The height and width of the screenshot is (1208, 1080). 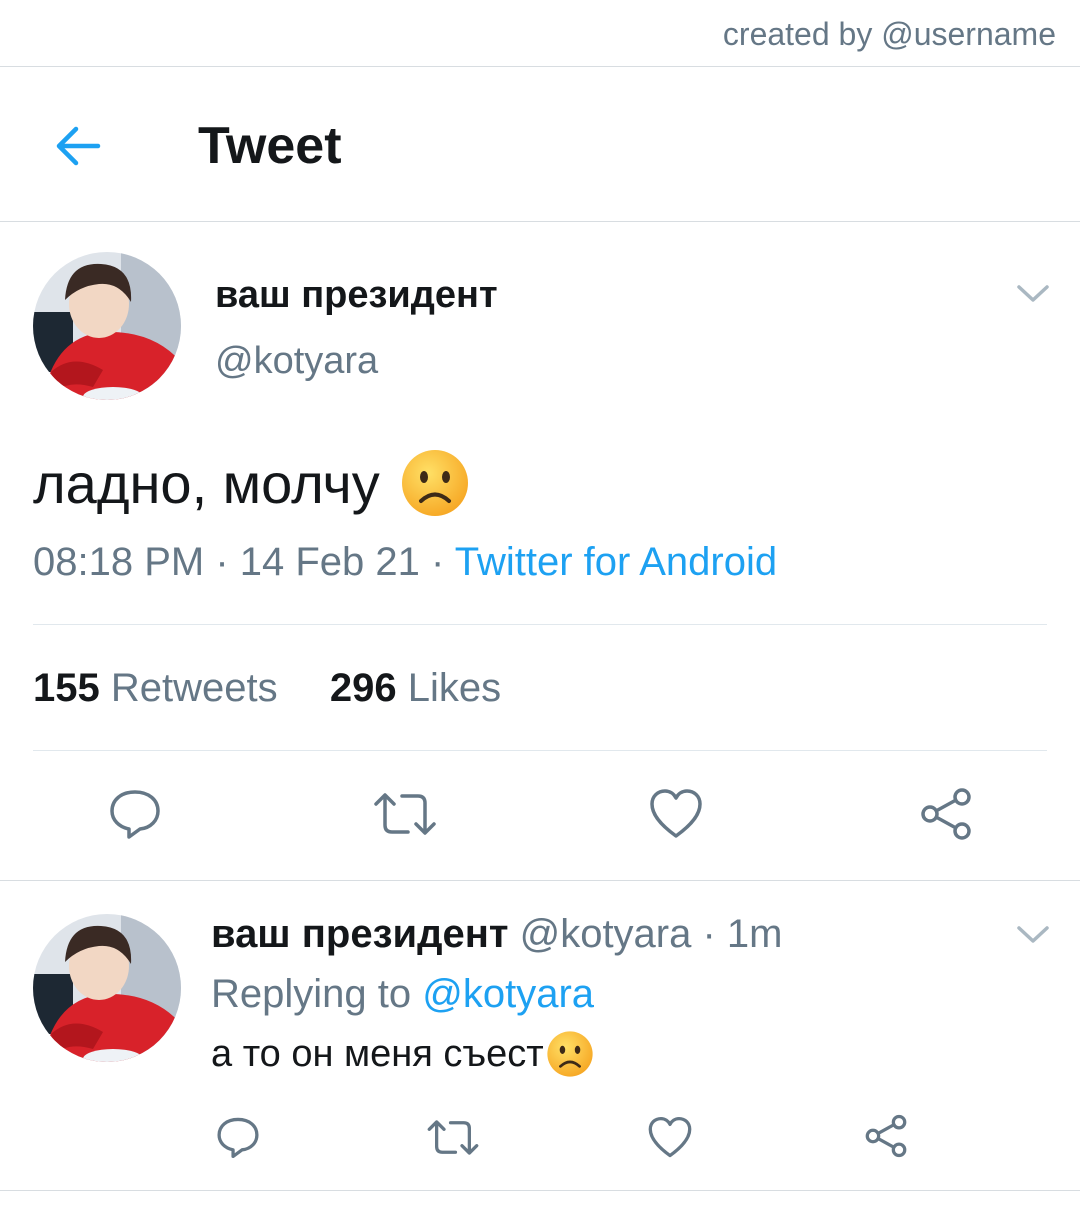 I want to click on tweet-divider, so click(x=540, y=880).